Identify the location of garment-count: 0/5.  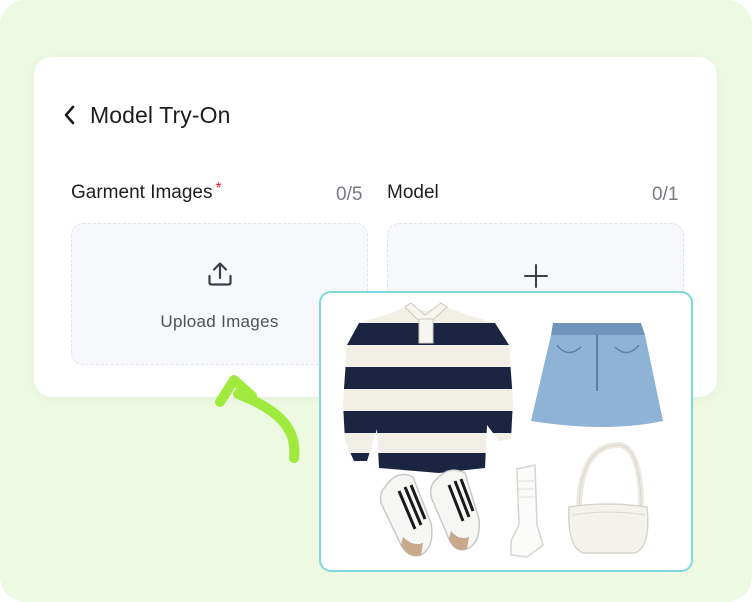
(349, 194).